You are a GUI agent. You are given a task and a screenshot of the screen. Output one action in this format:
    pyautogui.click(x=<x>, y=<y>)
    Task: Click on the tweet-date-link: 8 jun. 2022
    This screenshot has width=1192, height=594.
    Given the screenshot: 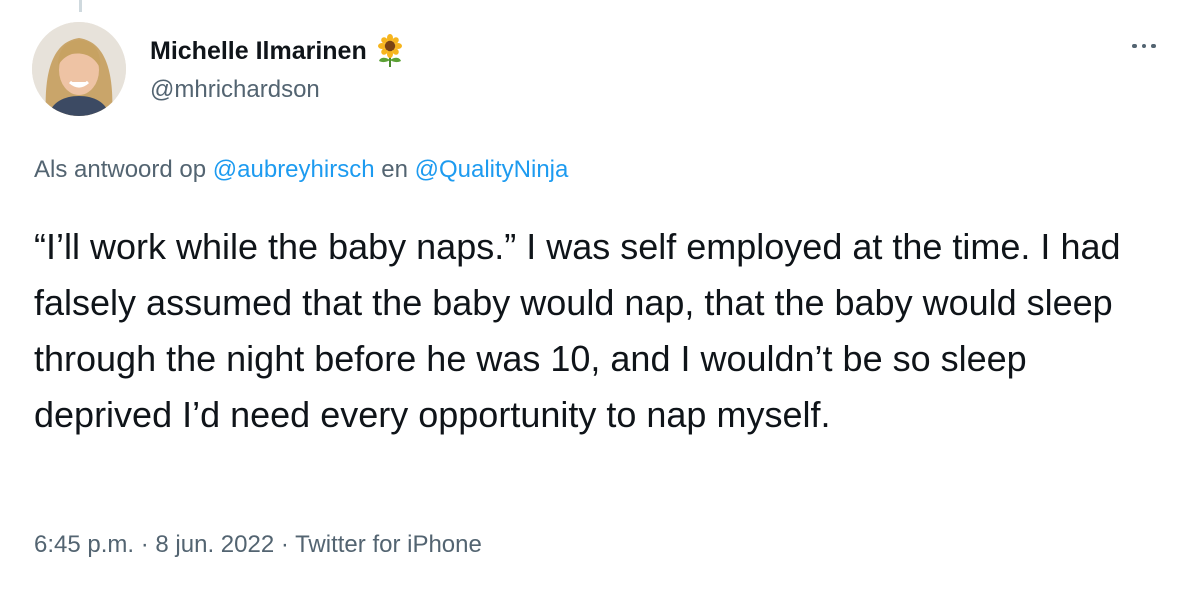 What is the action you would take?
    pyautogui.click(x=214, y=544)
    